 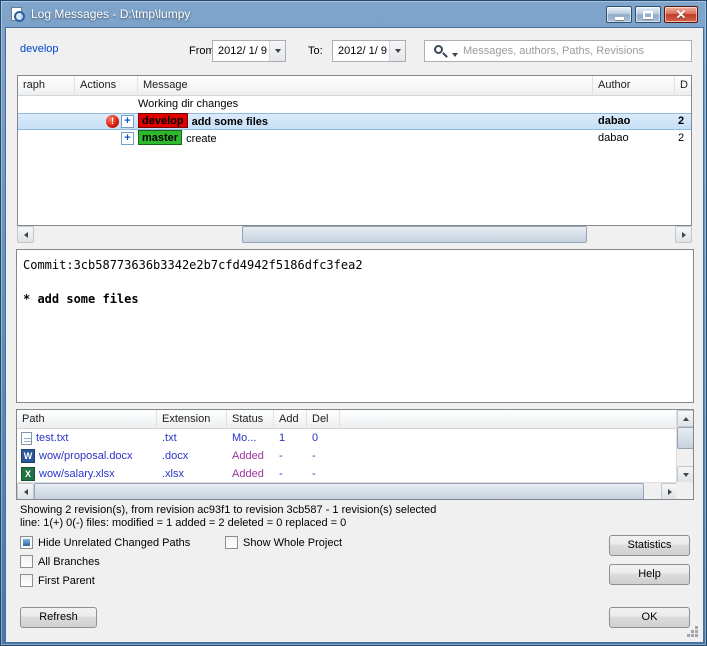 I want to click on help-button: Help, so click(x=649, y=574).